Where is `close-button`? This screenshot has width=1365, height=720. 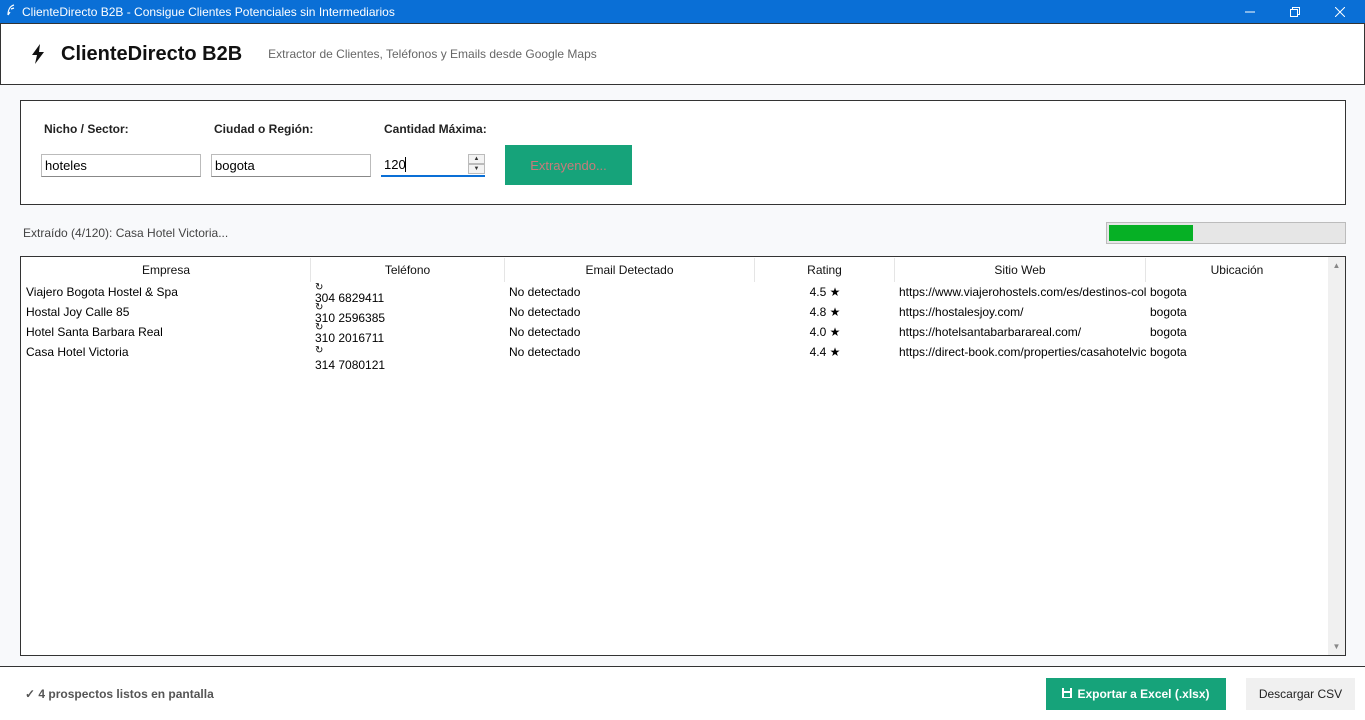
close-button is located at coordinates (1340, 11).